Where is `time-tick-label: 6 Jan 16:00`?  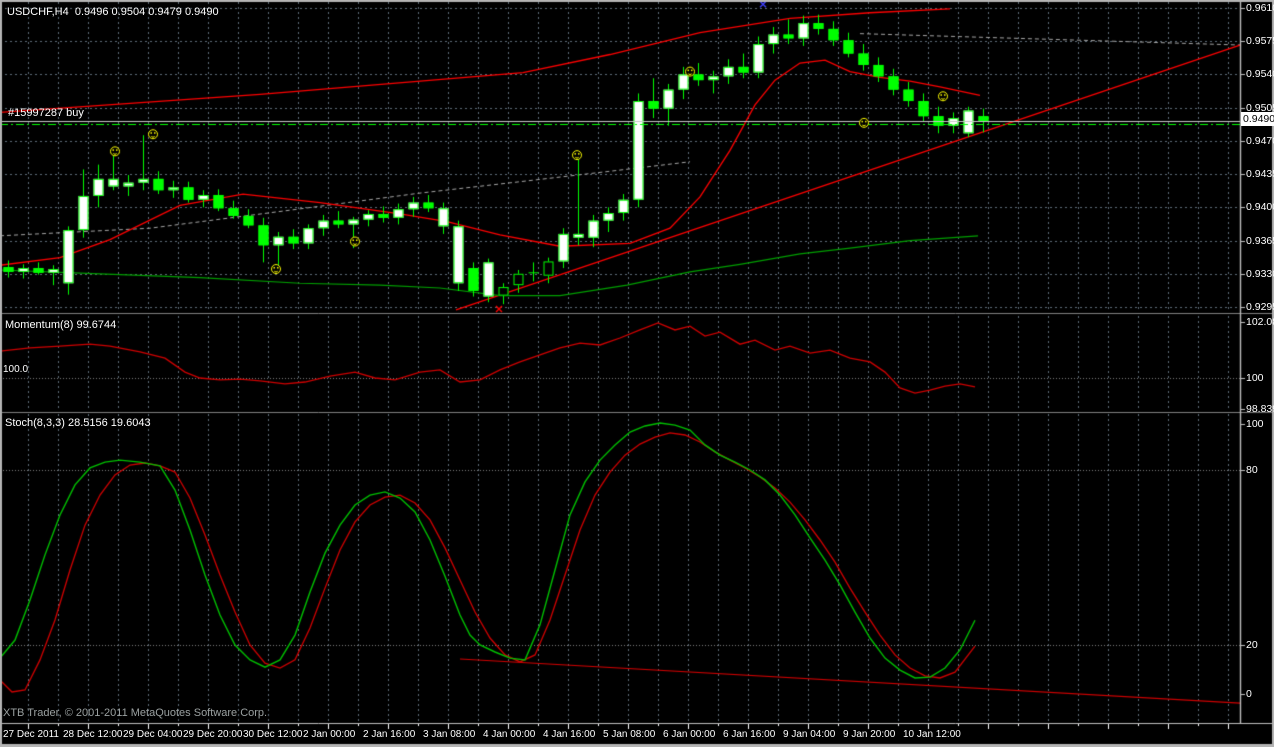 time-tick-label: 6 Jan 16:00 is located at coordinates (749, 734).